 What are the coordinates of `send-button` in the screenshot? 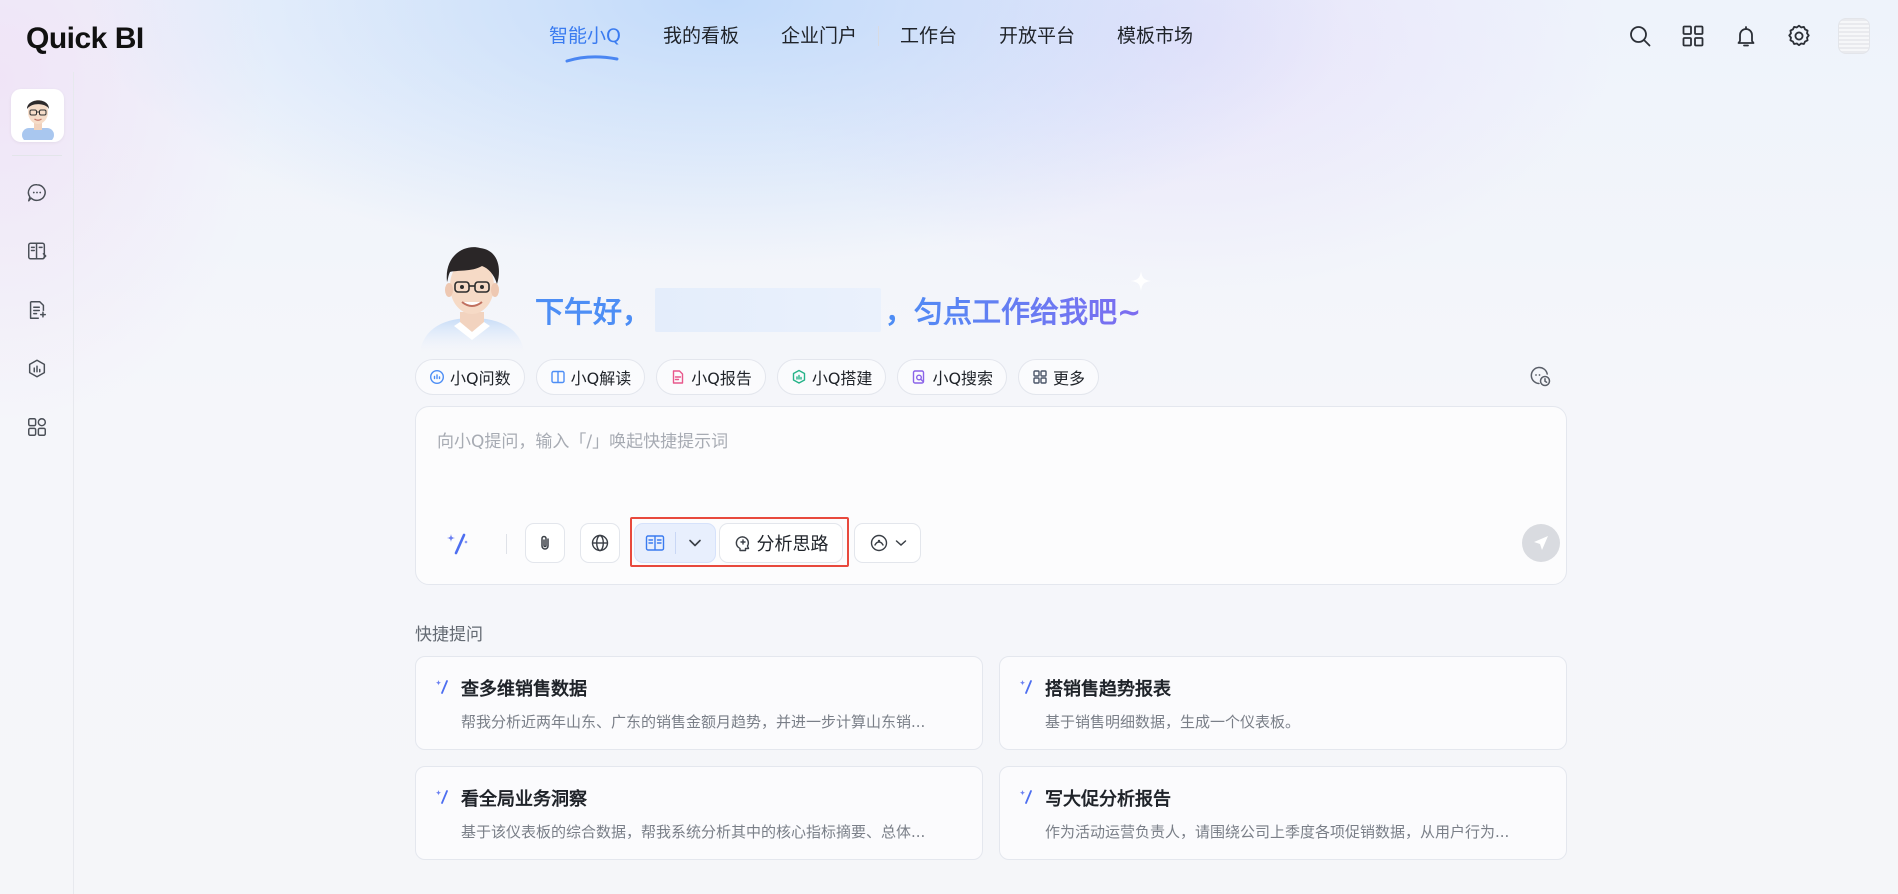 It's located at (1541, 543).